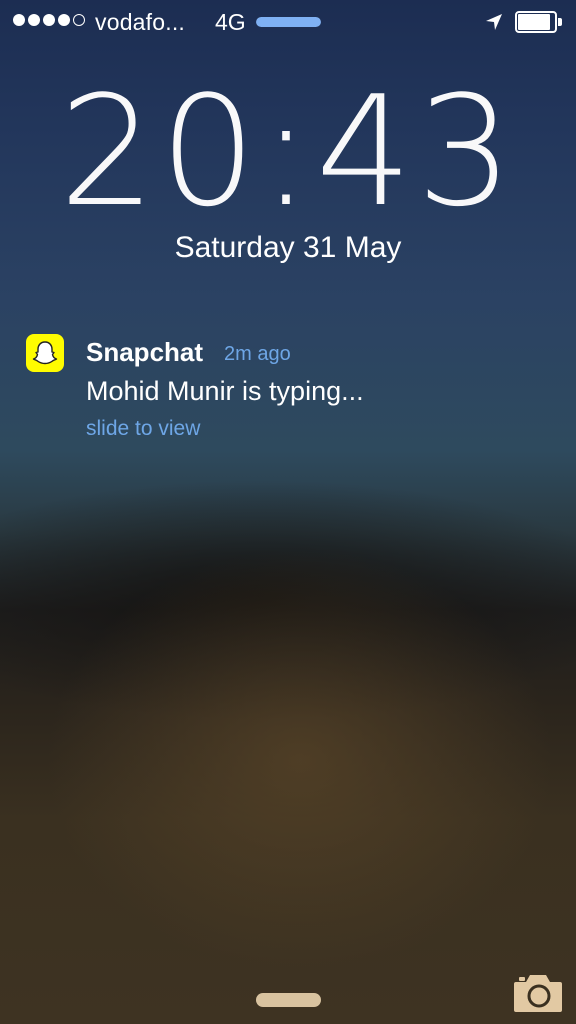 This screenshot has height=1024, width=576. I want to click on status-bar: vodafo... 4G, so click(288, 22).